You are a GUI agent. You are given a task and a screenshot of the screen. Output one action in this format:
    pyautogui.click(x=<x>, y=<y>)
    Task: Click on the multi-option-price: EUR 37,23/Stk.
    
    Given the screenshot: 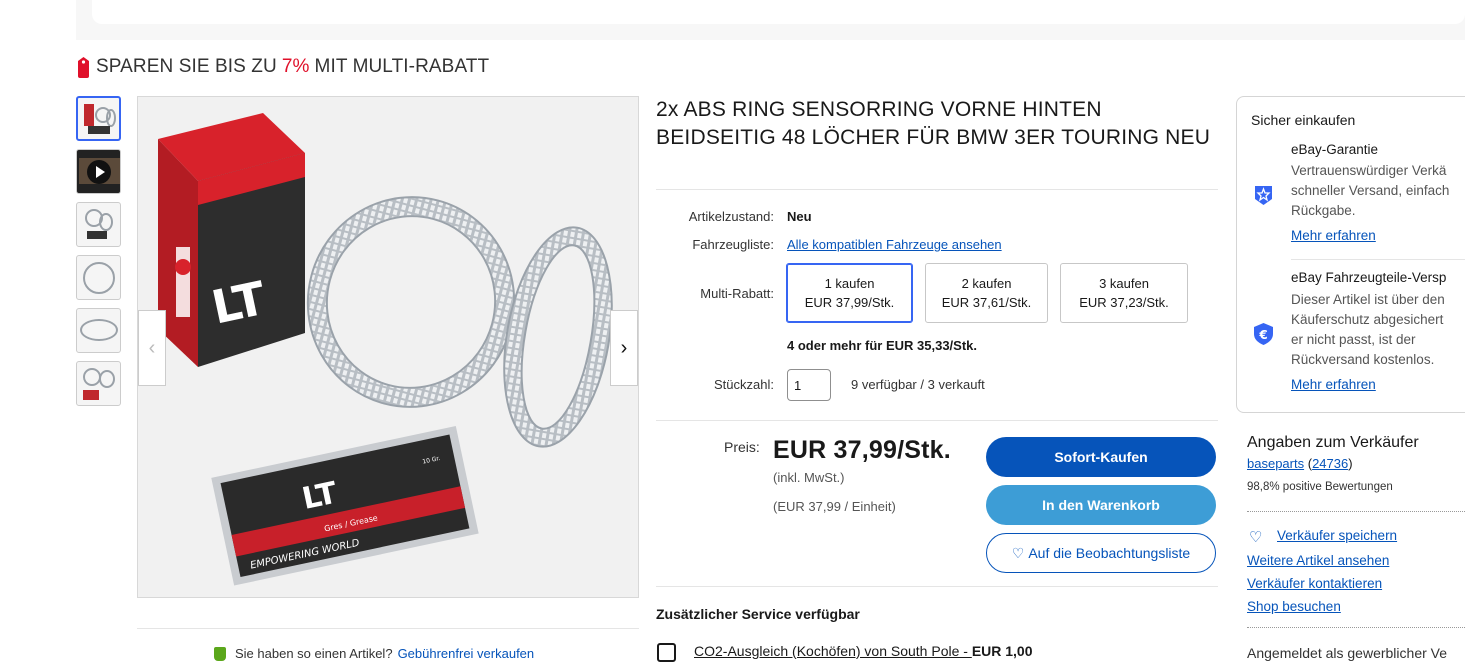 What is the action you would take?
    pyautogui.click(x=1124, y=302)
    